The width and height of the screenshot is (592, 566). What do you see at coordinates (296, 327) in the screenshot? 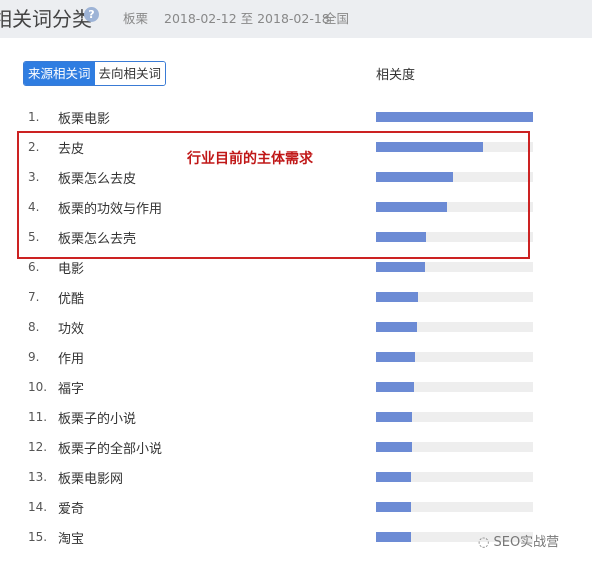
I see `list-item: 8. 功效` at bounding box center [296, 327].